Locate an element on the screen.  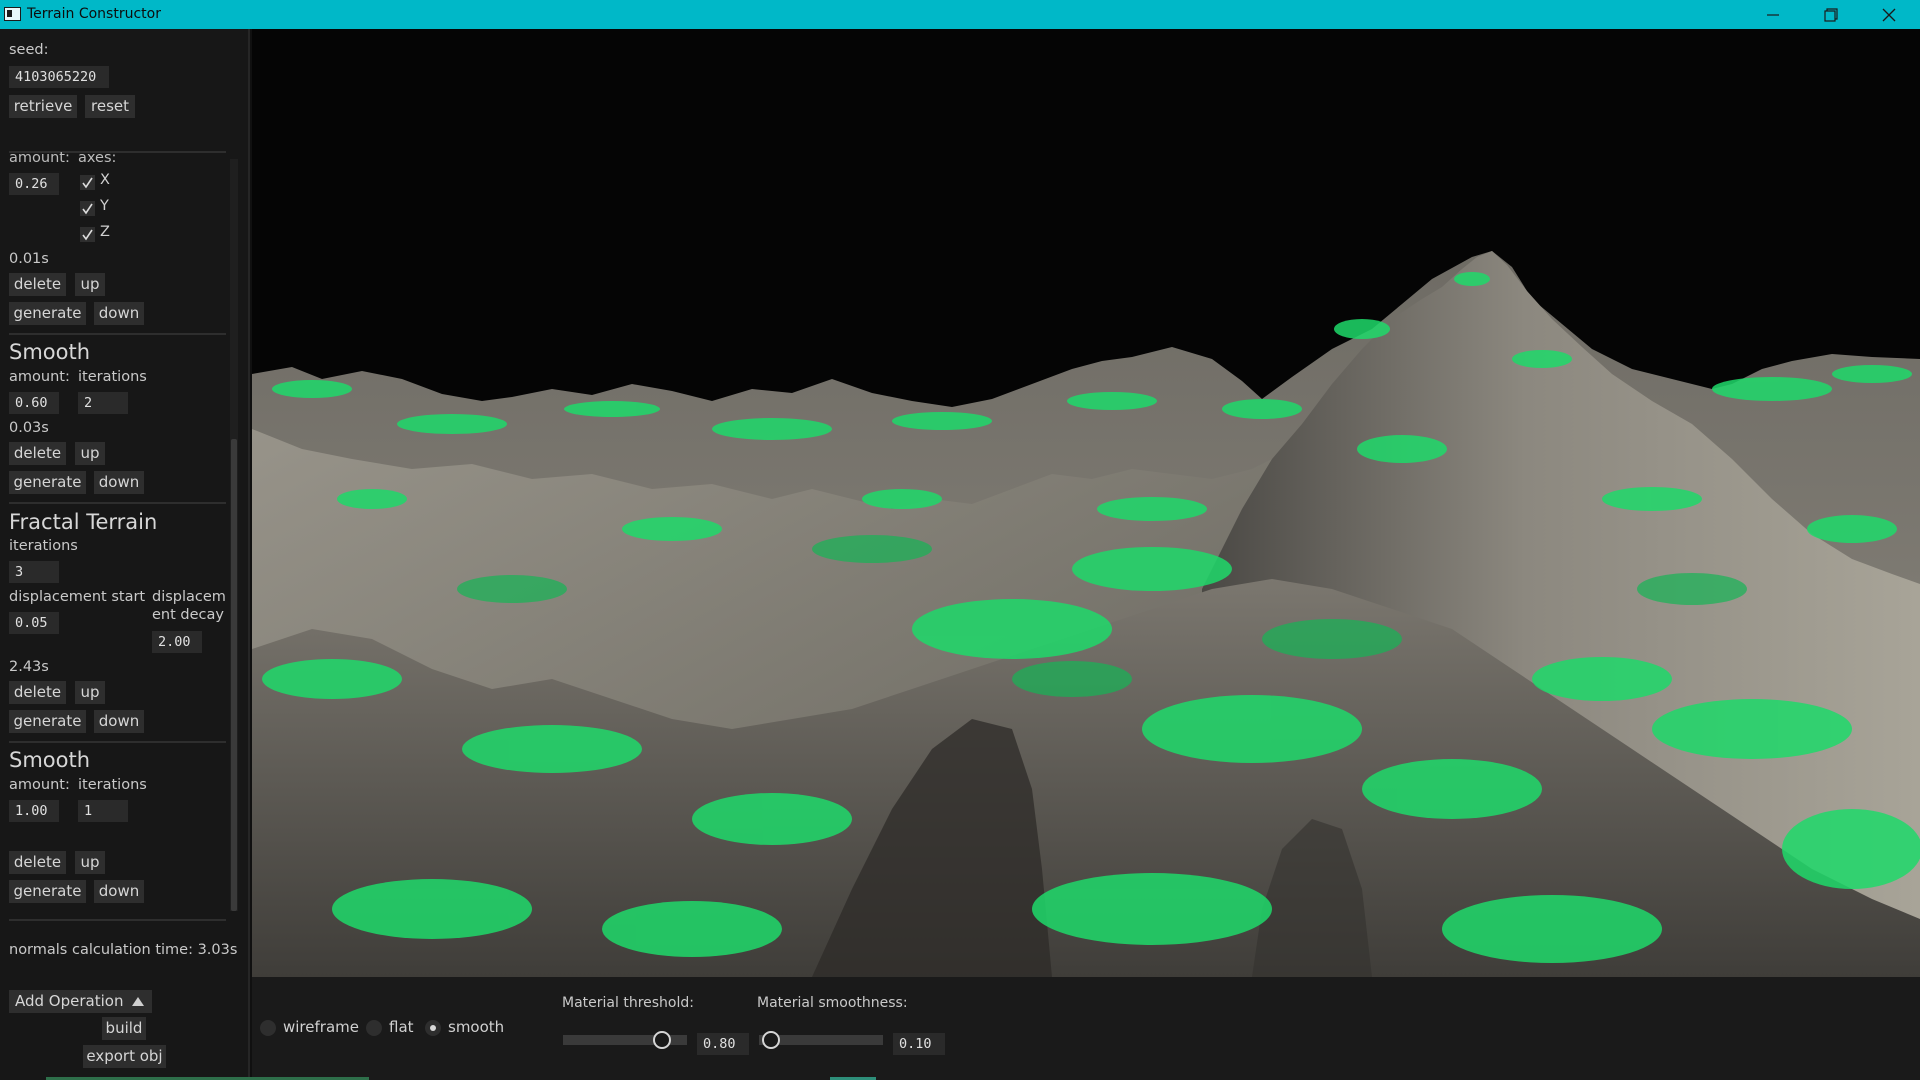
normals-time-label: normals calculation time: 3.03s is located at coordinates (123, 950).